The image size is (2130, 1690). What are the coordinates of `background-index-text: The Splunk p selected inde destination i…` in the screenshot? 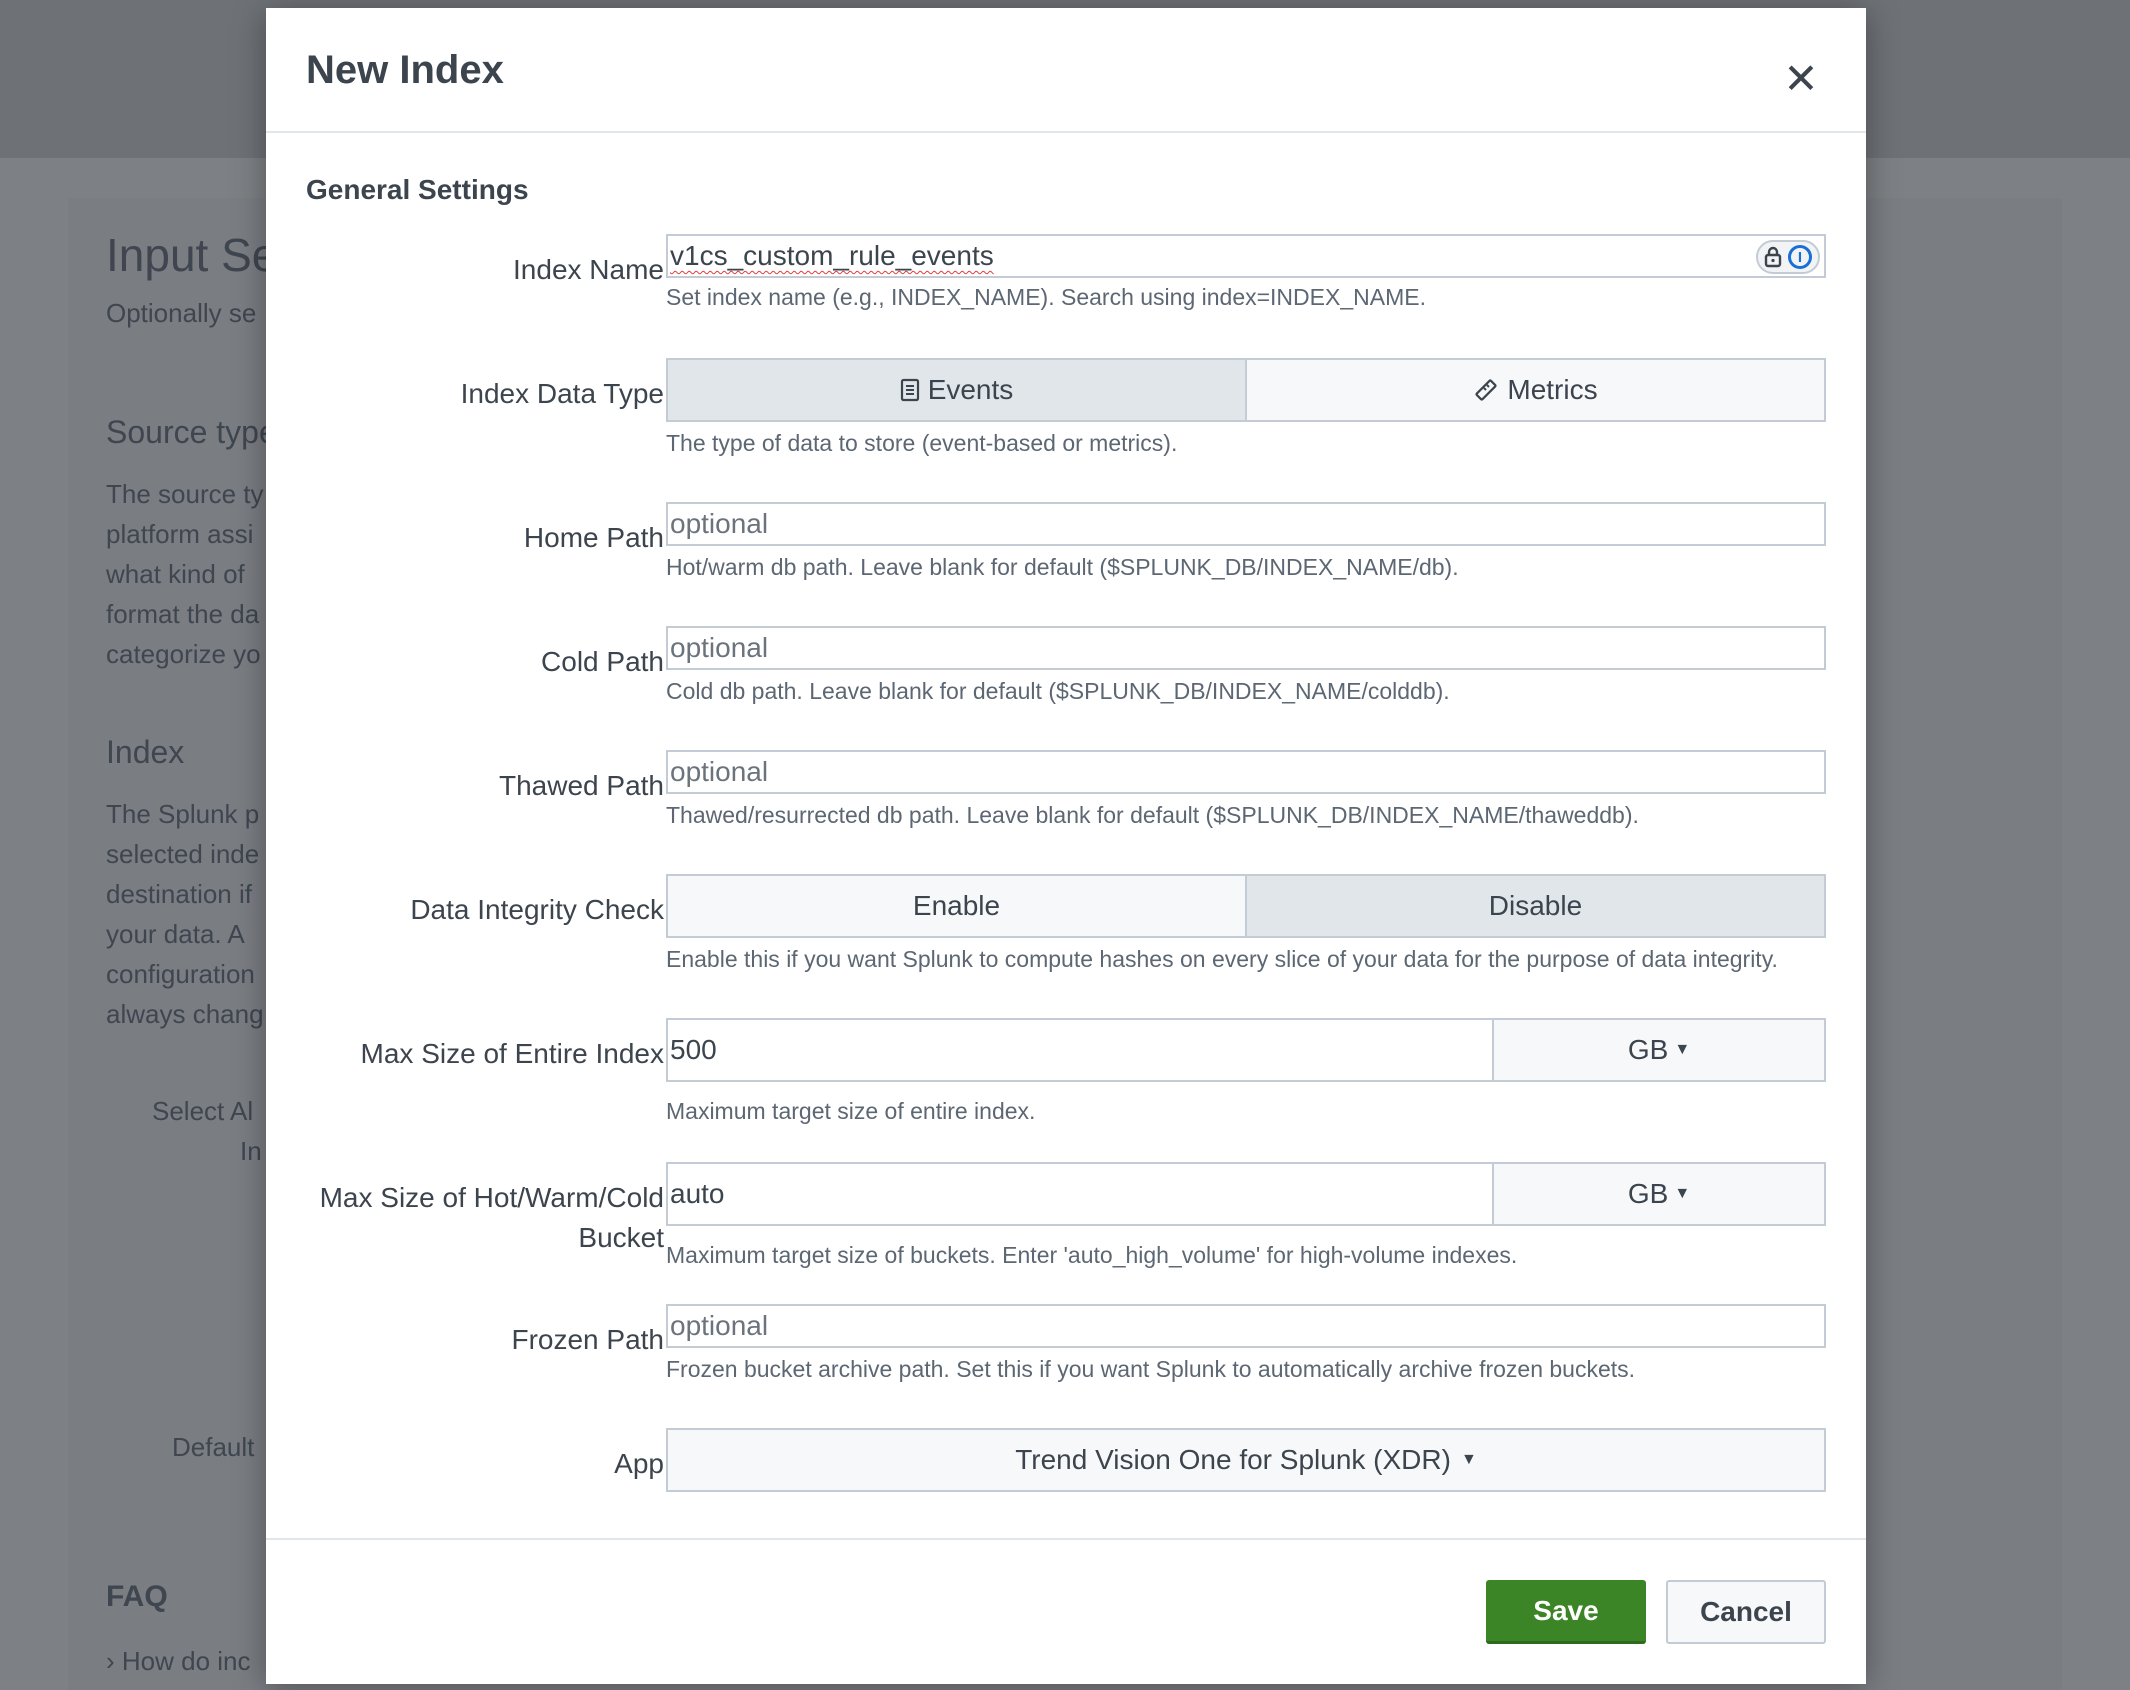 It's located at (185, 914).